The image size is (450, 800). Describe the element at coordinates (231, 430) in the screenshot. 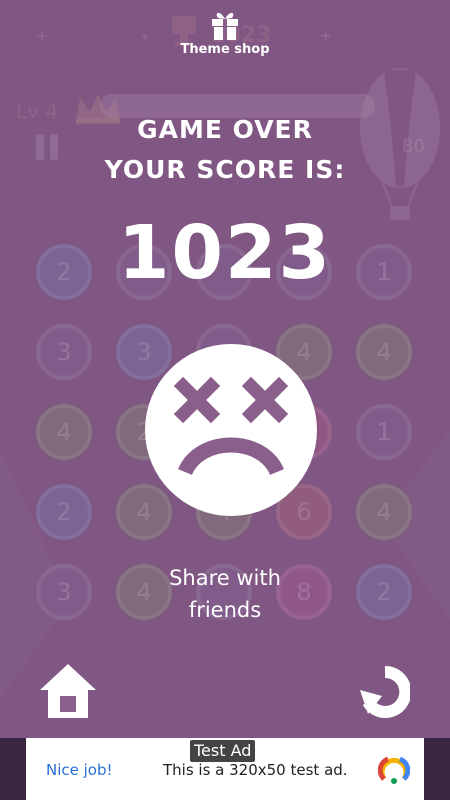

I see `sad-face-icon` at that location.